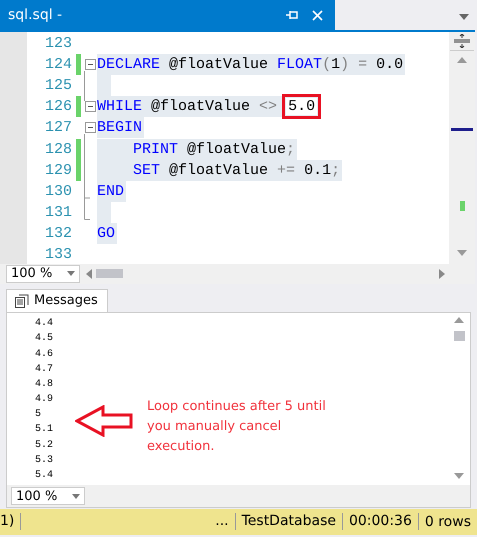  What do you see at coordinates (448, 522) in the screenshot?
I see `row-count: 0 rows` at bounding box center [448, 522].